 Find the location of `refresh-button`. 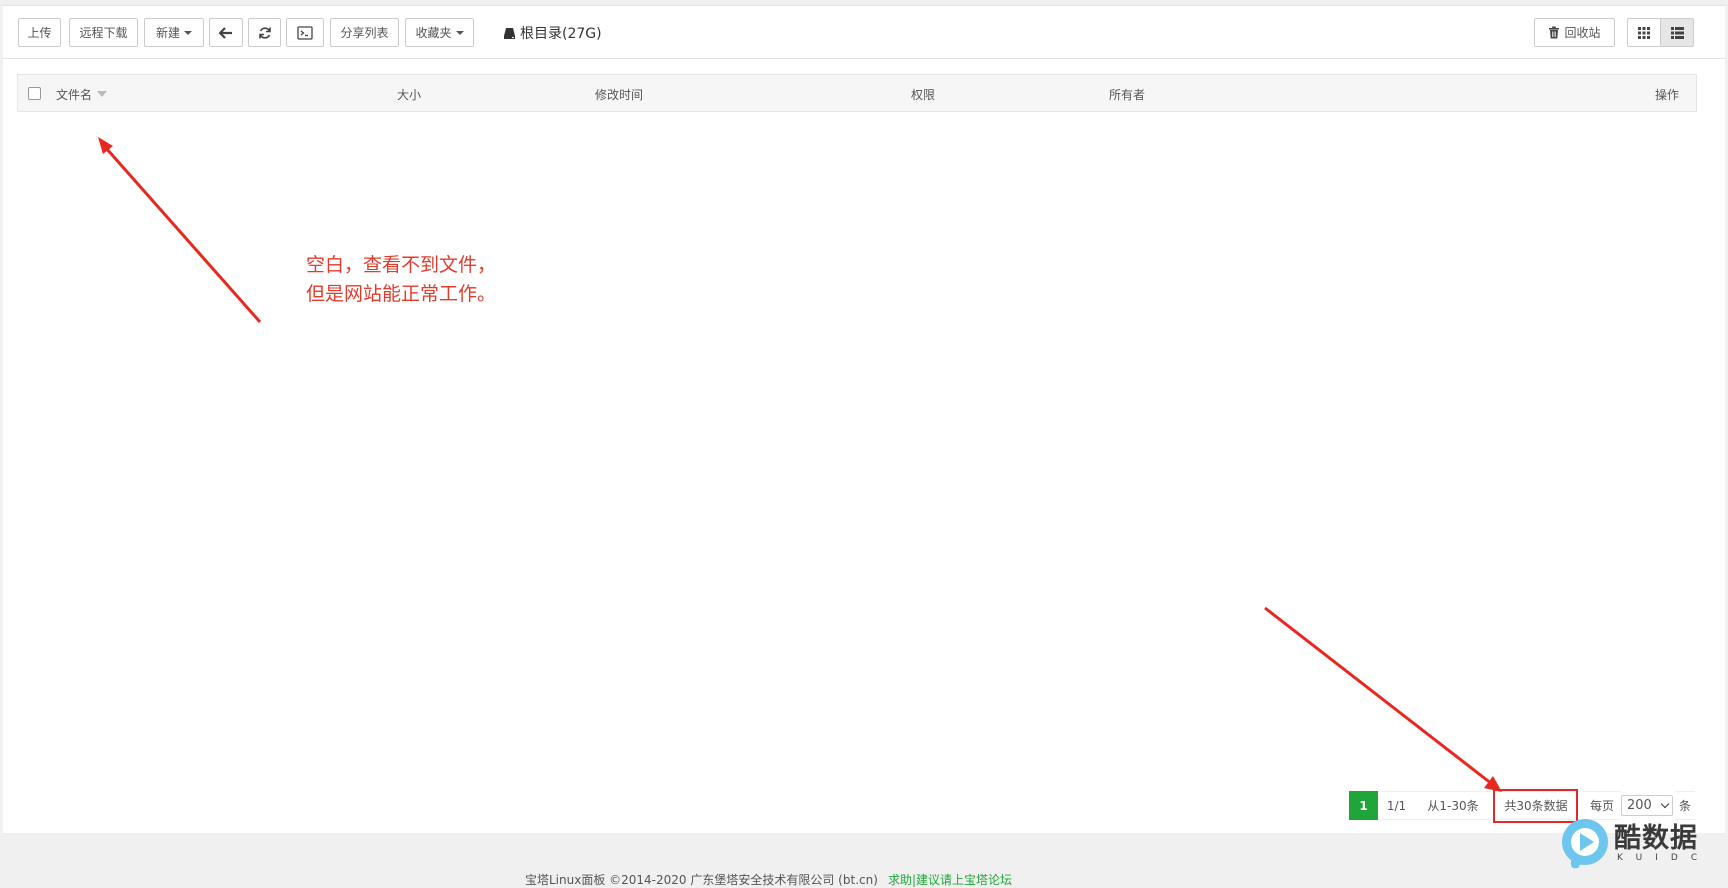

refresh-button is located at coordinates (264, 32).